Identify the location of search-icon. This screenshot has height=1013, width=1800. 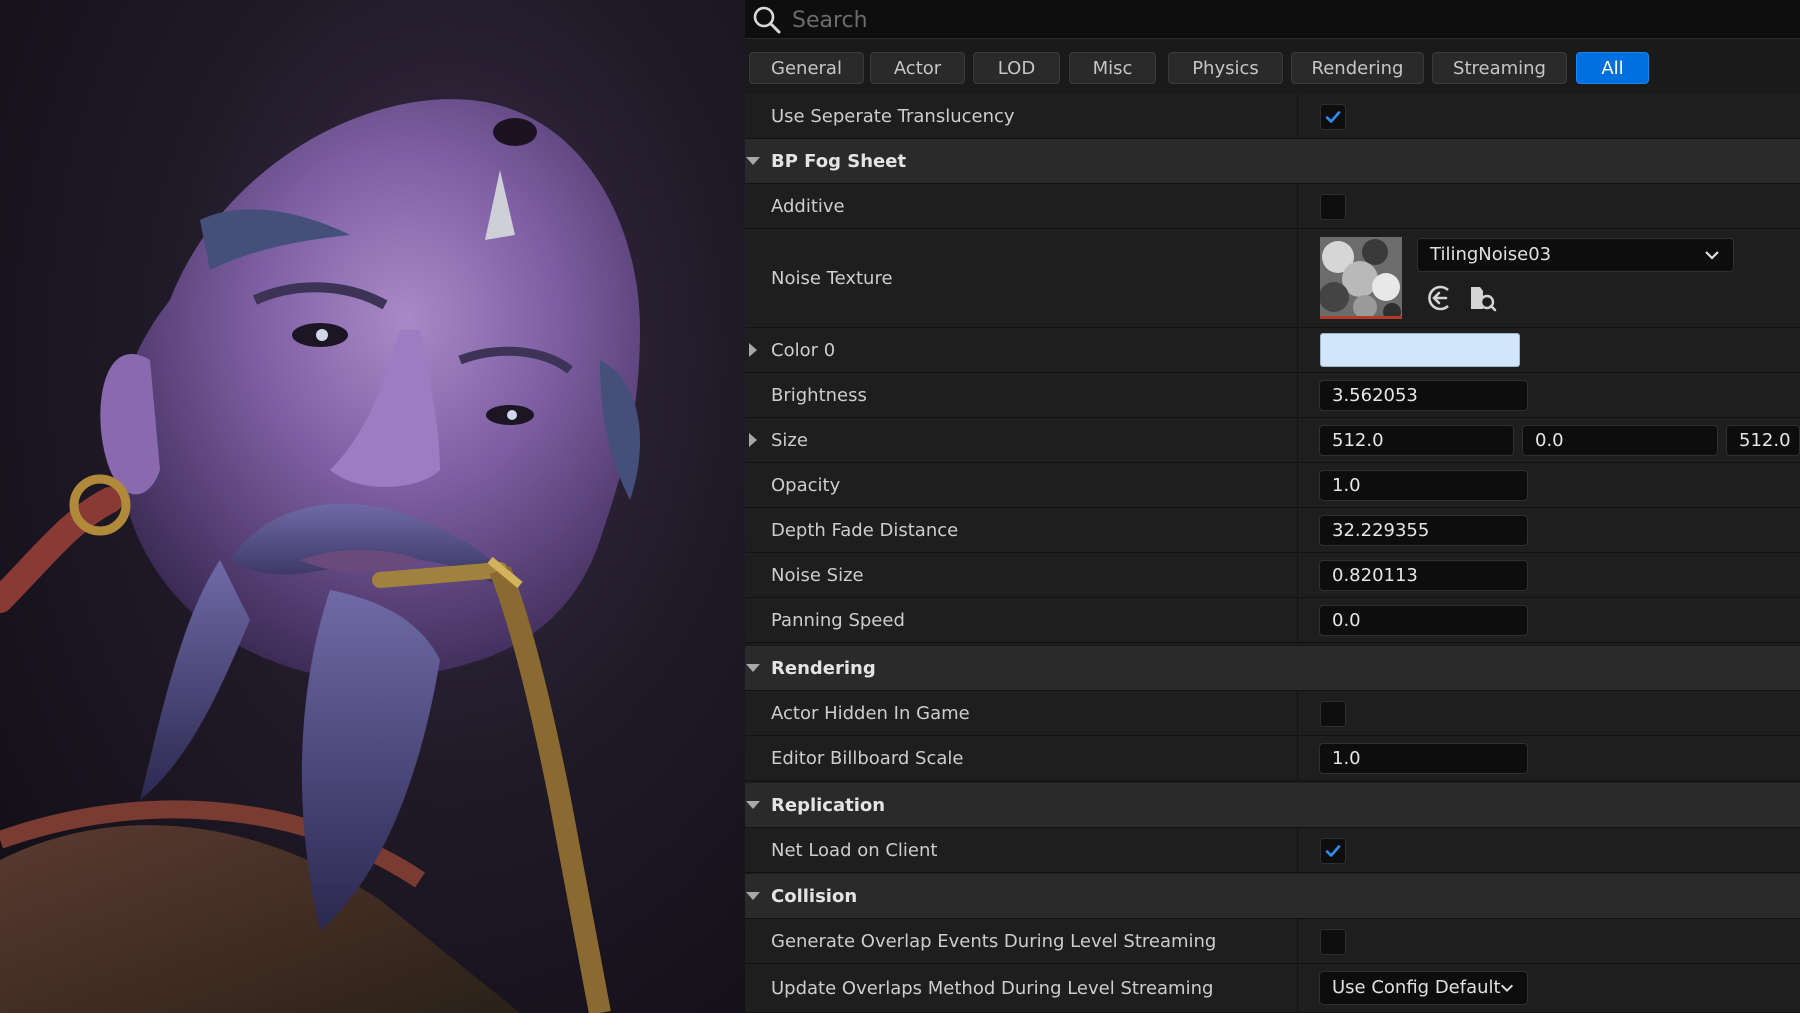
(767, 20).